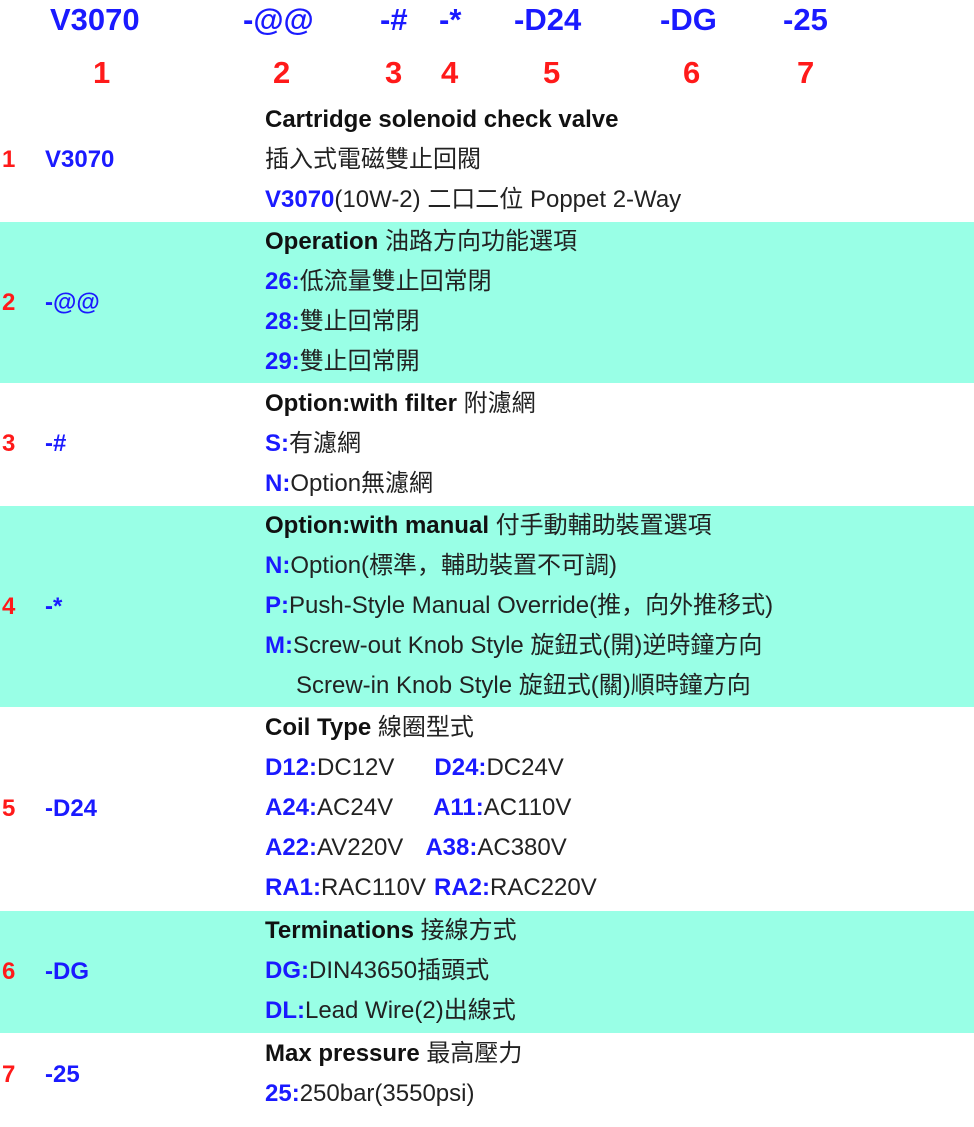  I want to click on row-title-zh: 附濾網, so click(496, 403).